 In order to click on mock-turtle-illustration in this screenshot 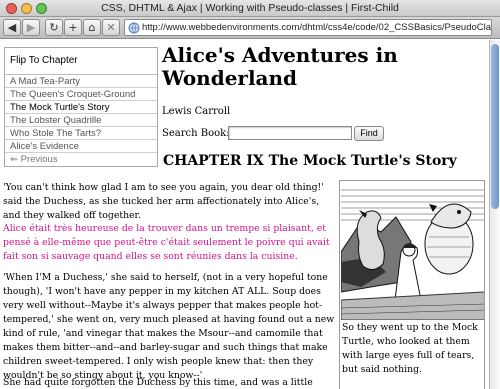, I will do `click(412, 251)`.